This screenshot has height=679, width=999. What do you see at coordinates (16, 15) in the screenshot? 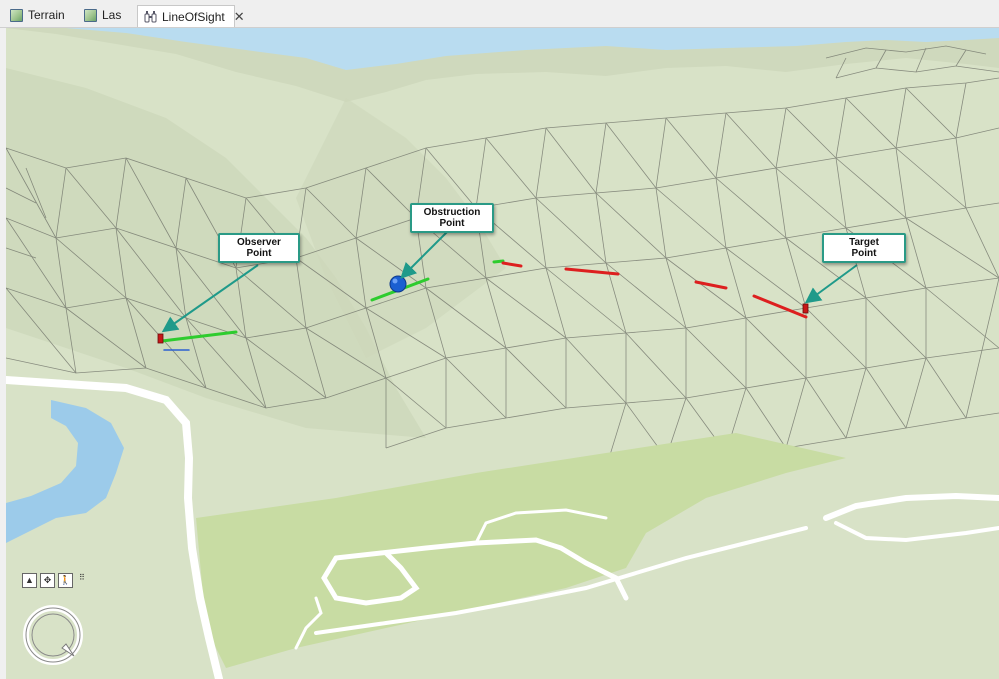
I see `terrain-map-icon` at bounding box center [16, 15].